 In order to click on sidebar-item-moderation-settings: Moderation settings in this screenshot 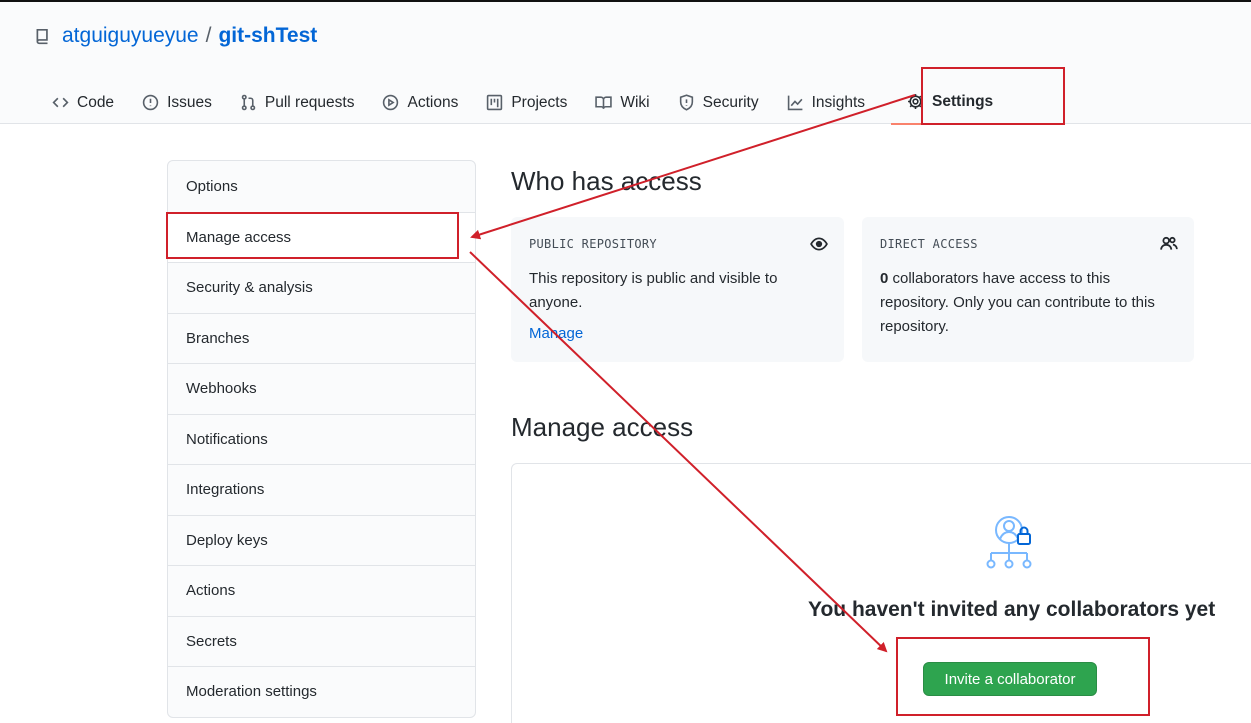, I will do `click(321, 691)`.